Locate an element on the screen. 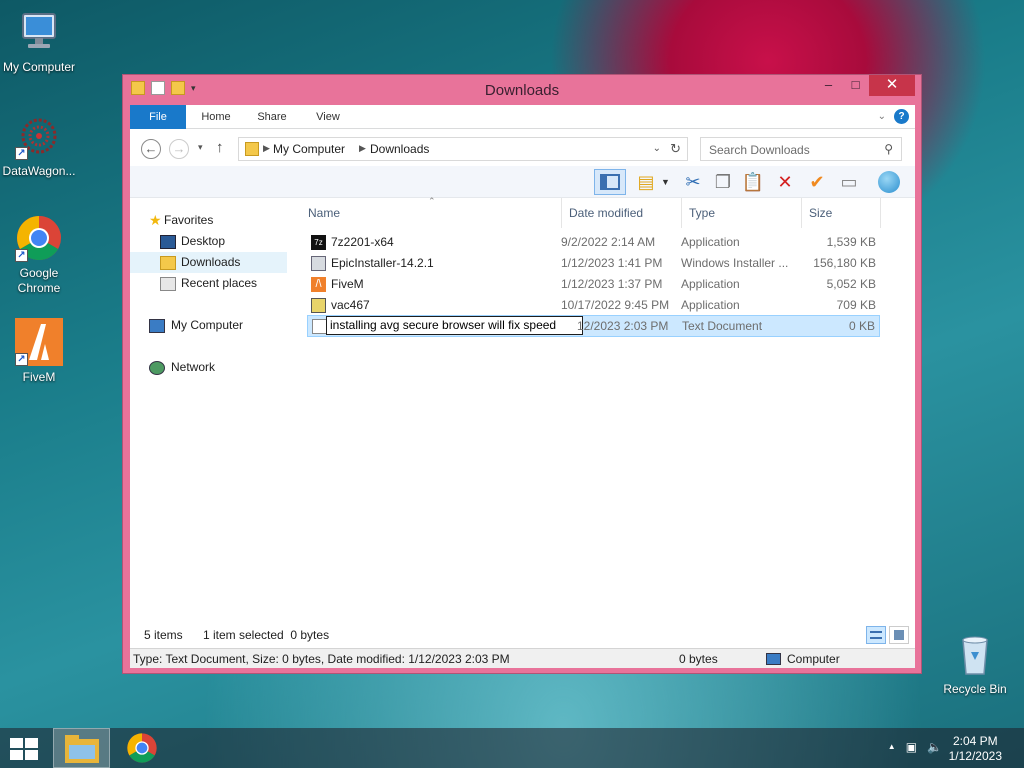 This screenshot has width=1024, height=768. taskbar-file-explorer is located at coordinates (81, 748).